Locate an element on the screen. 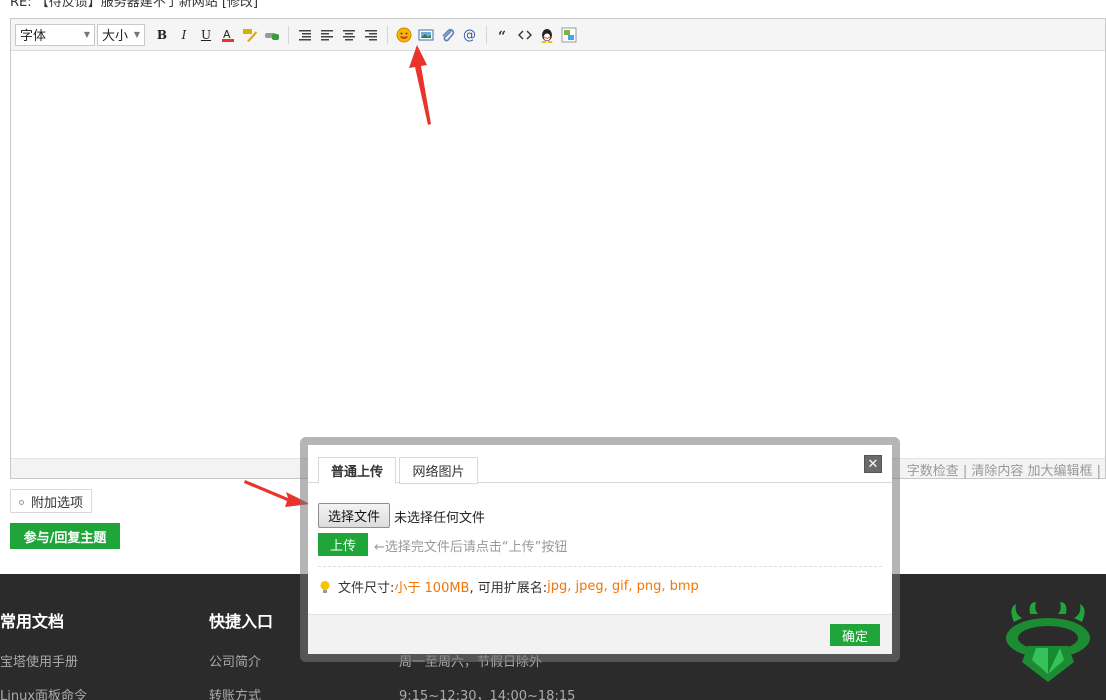  pagoda-logo-icon is located at coordinates (1048, 642).